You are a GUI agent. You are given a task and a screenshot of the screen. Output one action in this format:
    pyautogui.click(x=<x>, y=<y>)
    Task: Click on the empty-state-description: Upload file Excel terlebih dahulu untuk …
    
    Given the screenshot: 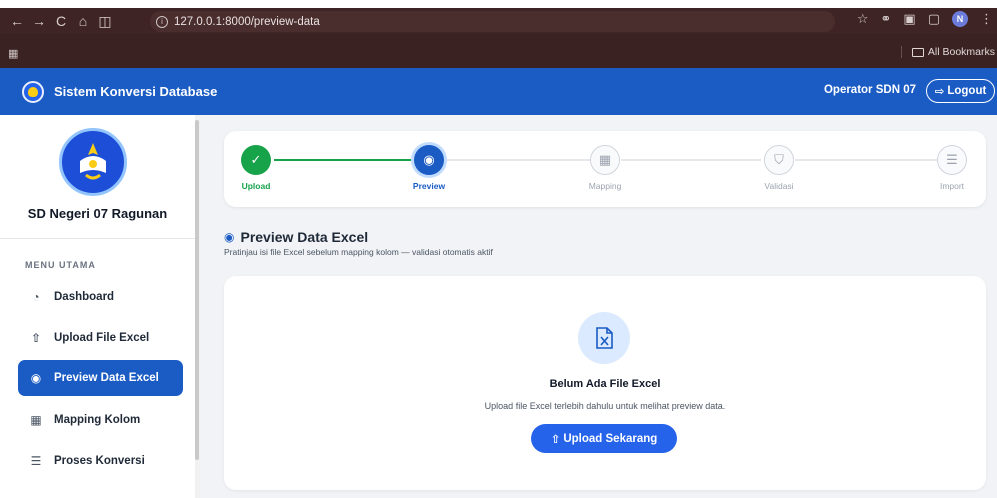 What is the action you would take?
    pyautogui.click(x=605, y=406)
    